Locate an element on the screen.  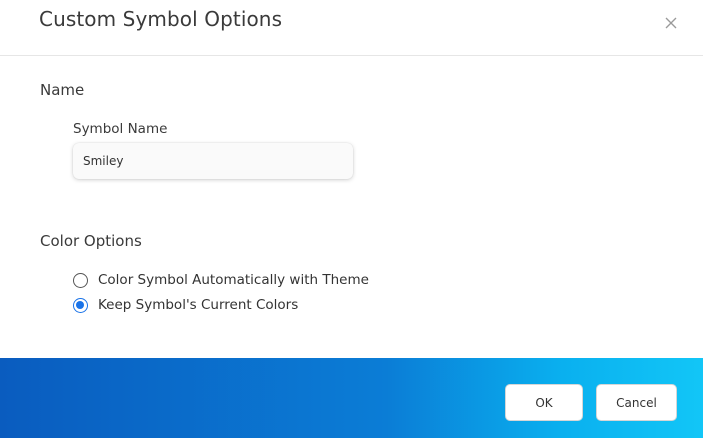
radio-button-unchecked is located at coordinates (80, 280).